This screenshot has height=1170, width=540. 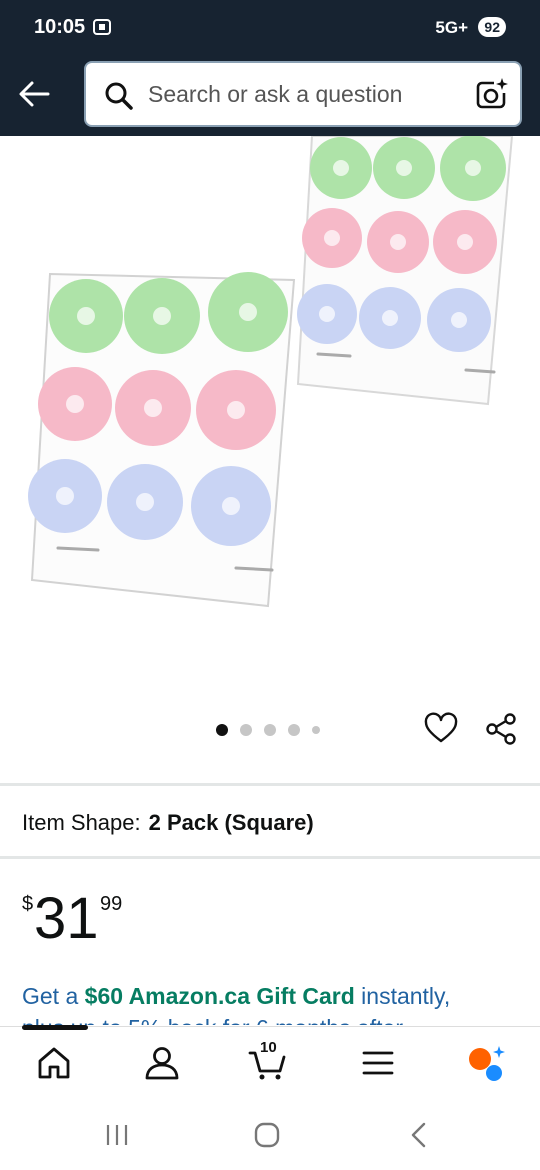 I want to click on home-button-icon, so click(x=267, y=1135).